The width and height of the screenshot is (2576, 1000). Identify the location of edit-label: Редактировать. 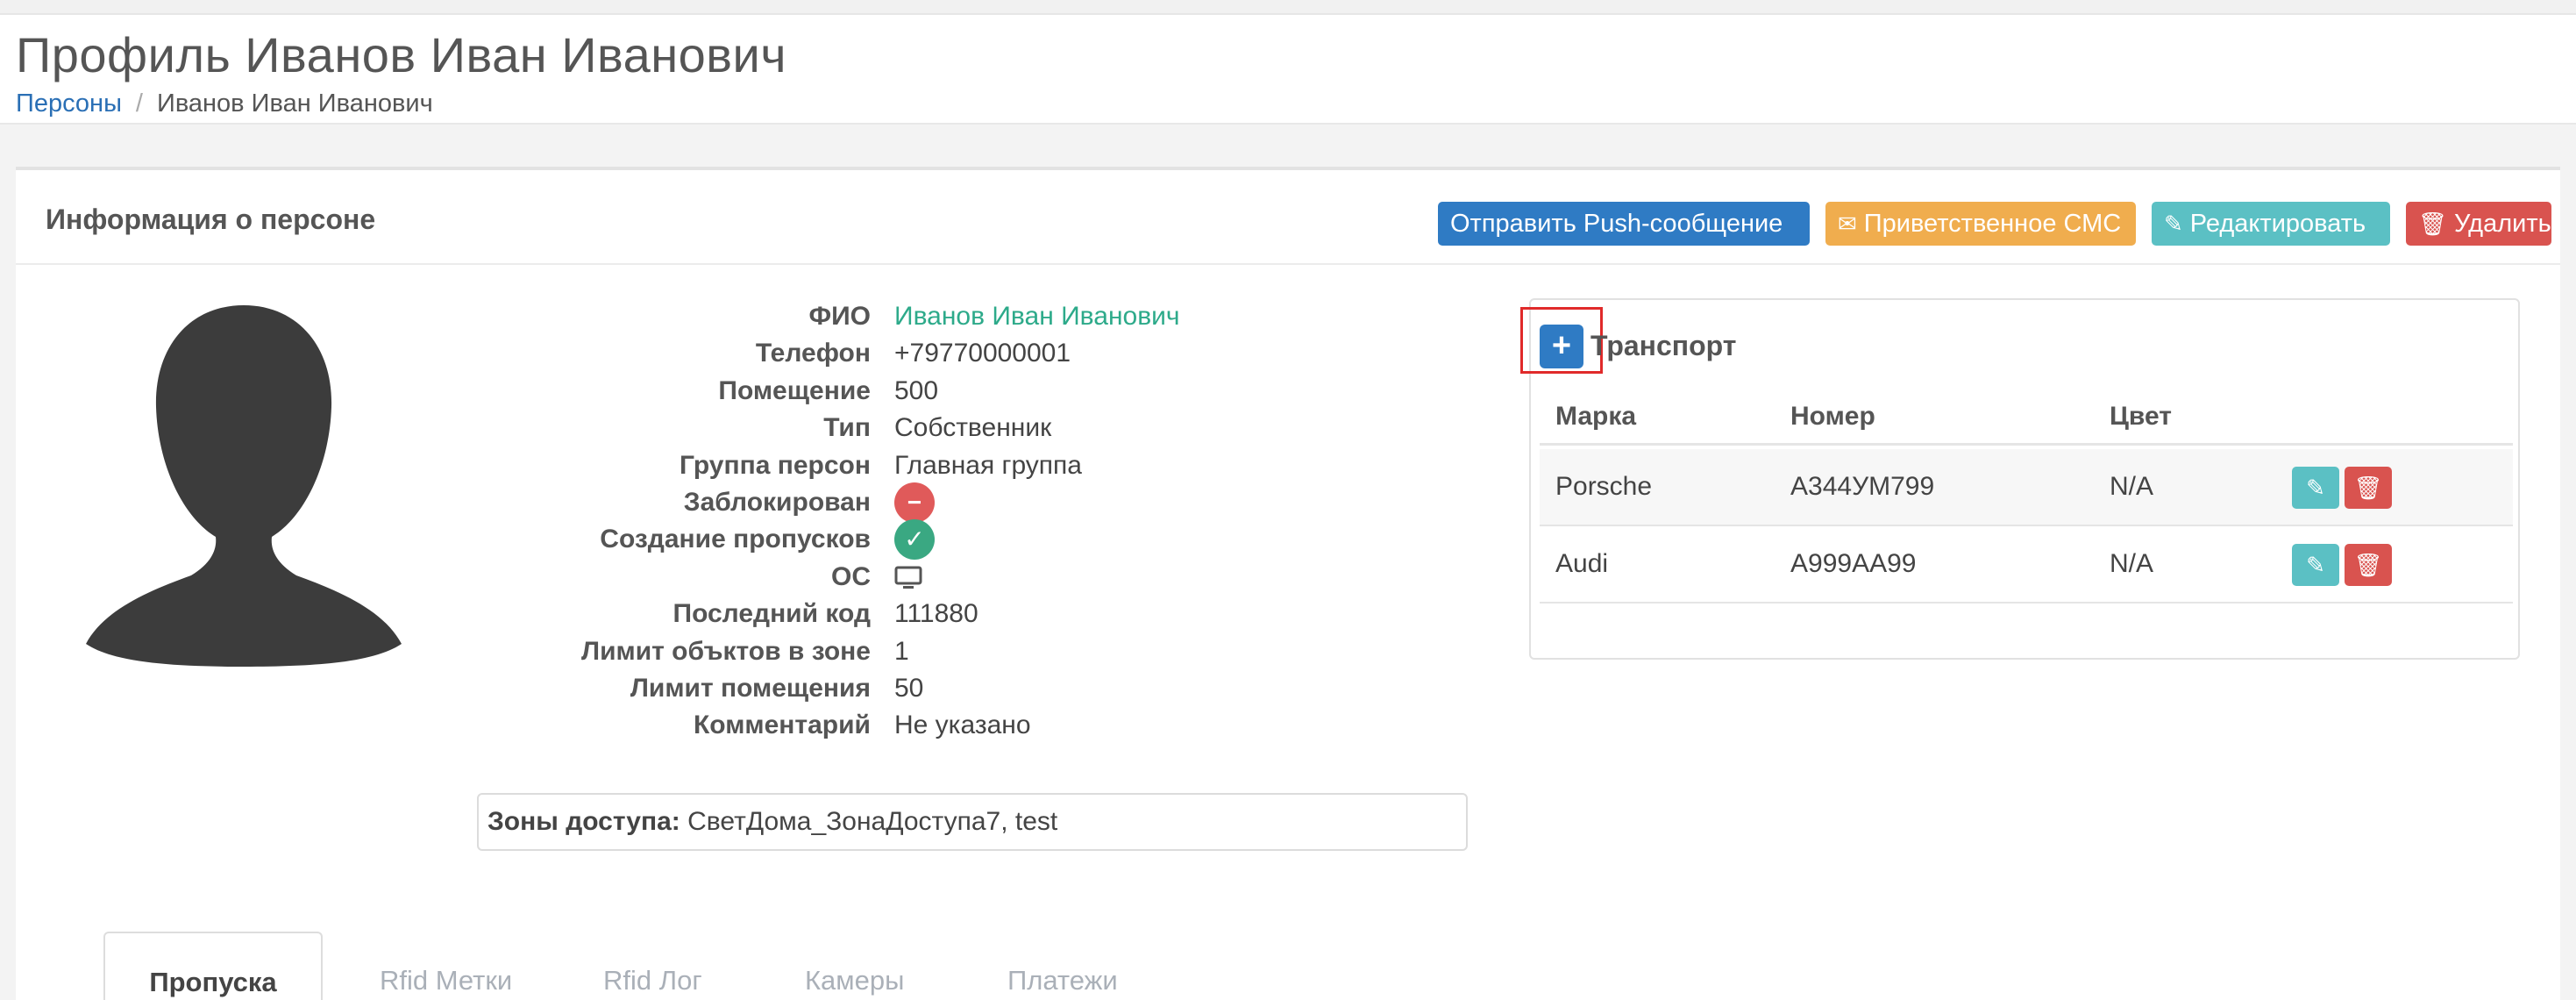
(2277, 224).